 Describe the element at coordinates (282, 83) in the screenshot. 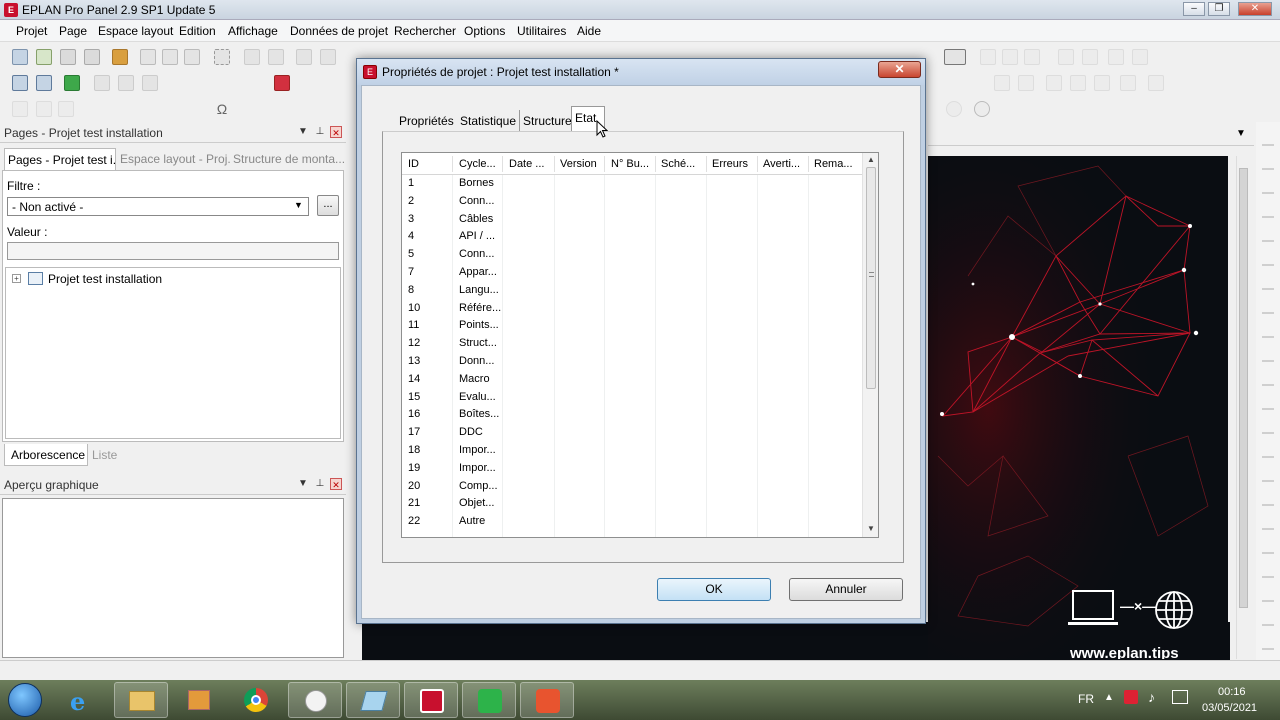

I see `red-tool-icon` at that location.